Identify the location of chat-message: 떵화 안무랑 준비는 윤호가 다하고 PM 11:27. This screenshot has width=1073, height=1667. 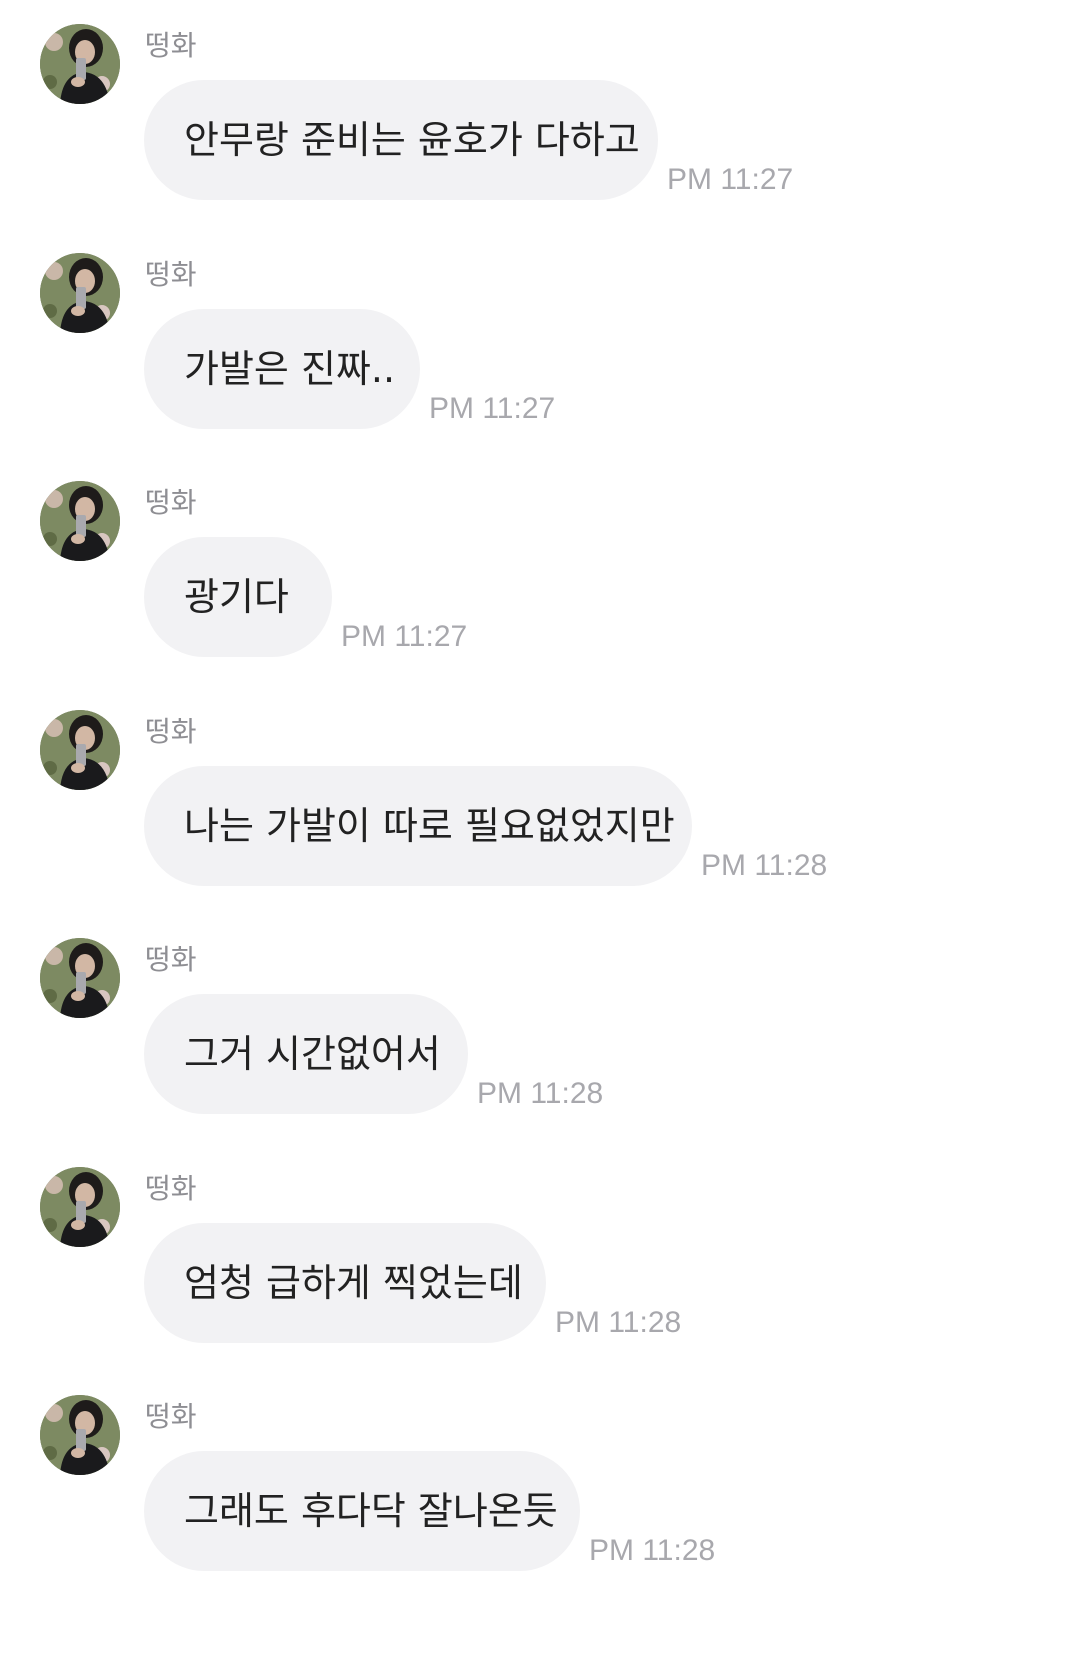
(536, 100).